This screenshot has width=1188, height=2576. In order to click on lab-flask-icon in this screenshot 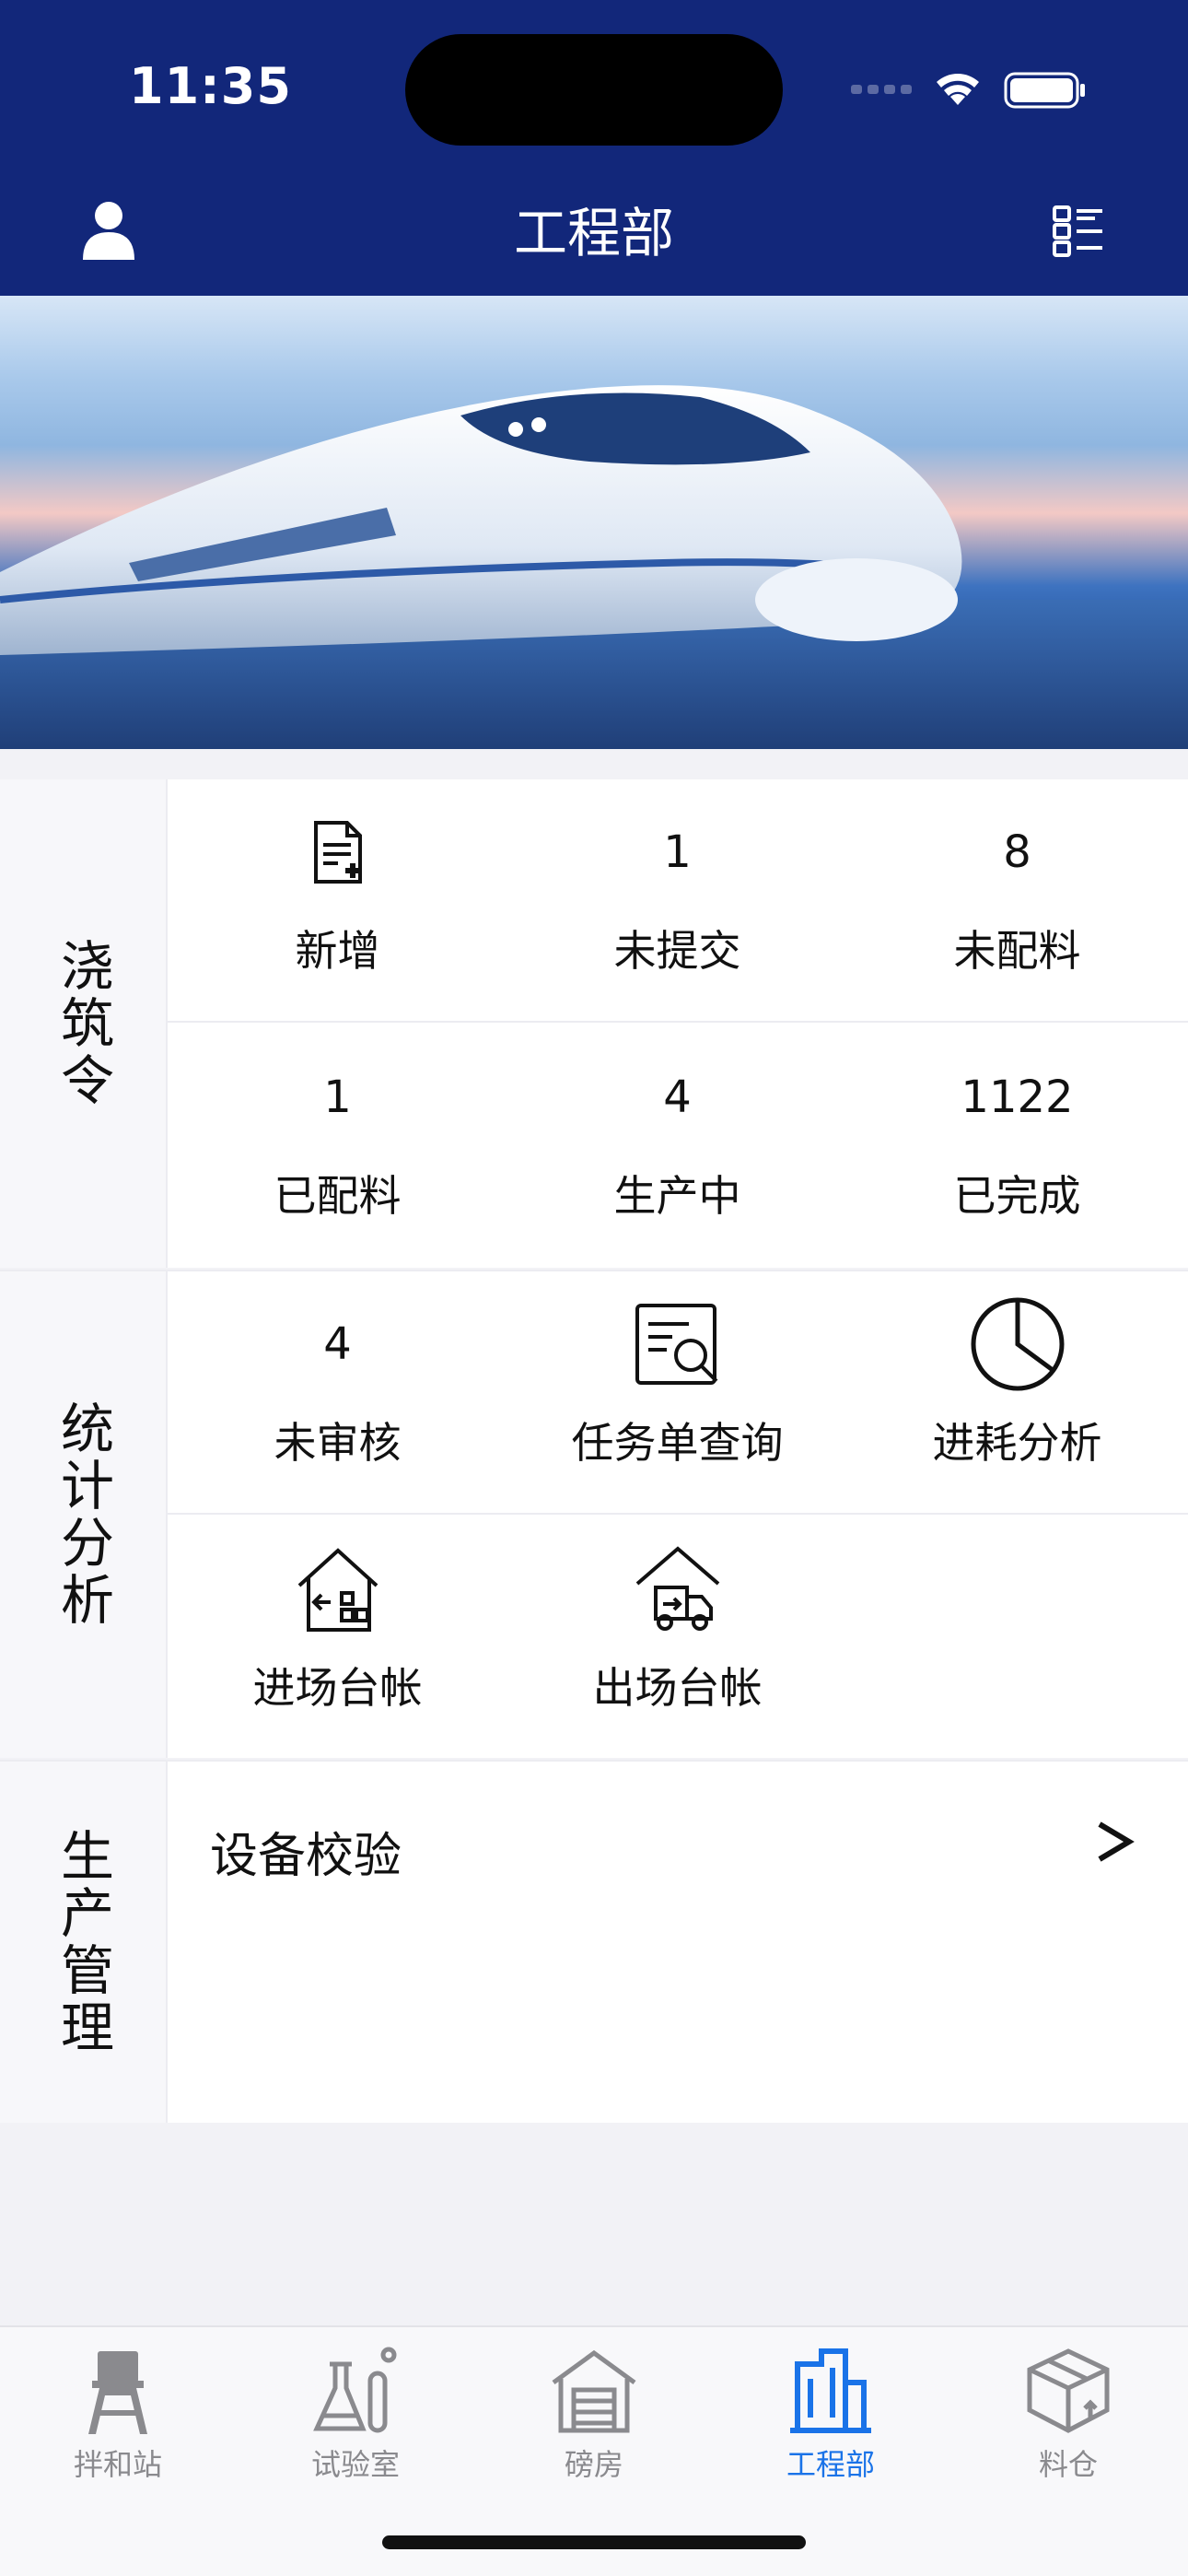, I will do `click(355, 2390)`.